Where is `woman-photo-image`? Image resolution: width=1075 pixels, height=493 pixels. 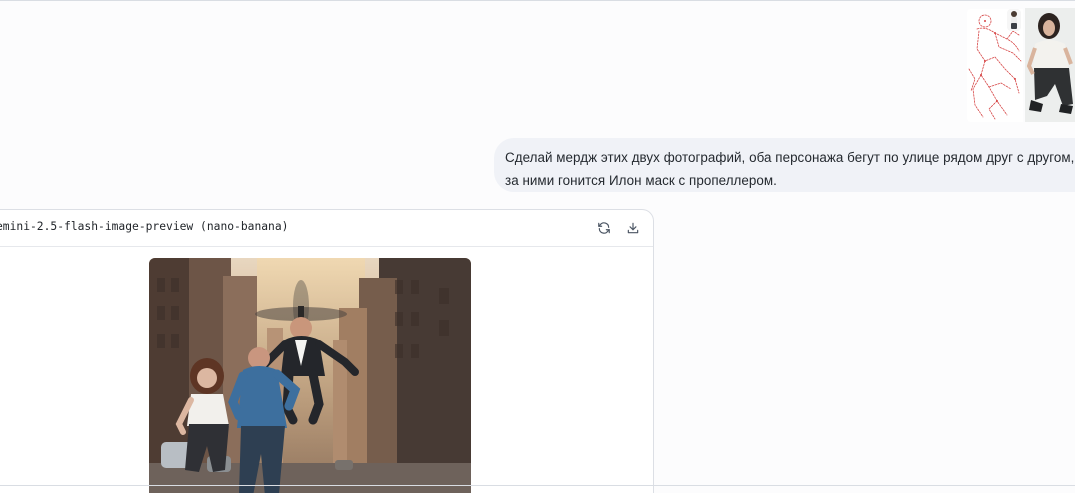 woman-photo-image is located at coordinates (1050, 65).